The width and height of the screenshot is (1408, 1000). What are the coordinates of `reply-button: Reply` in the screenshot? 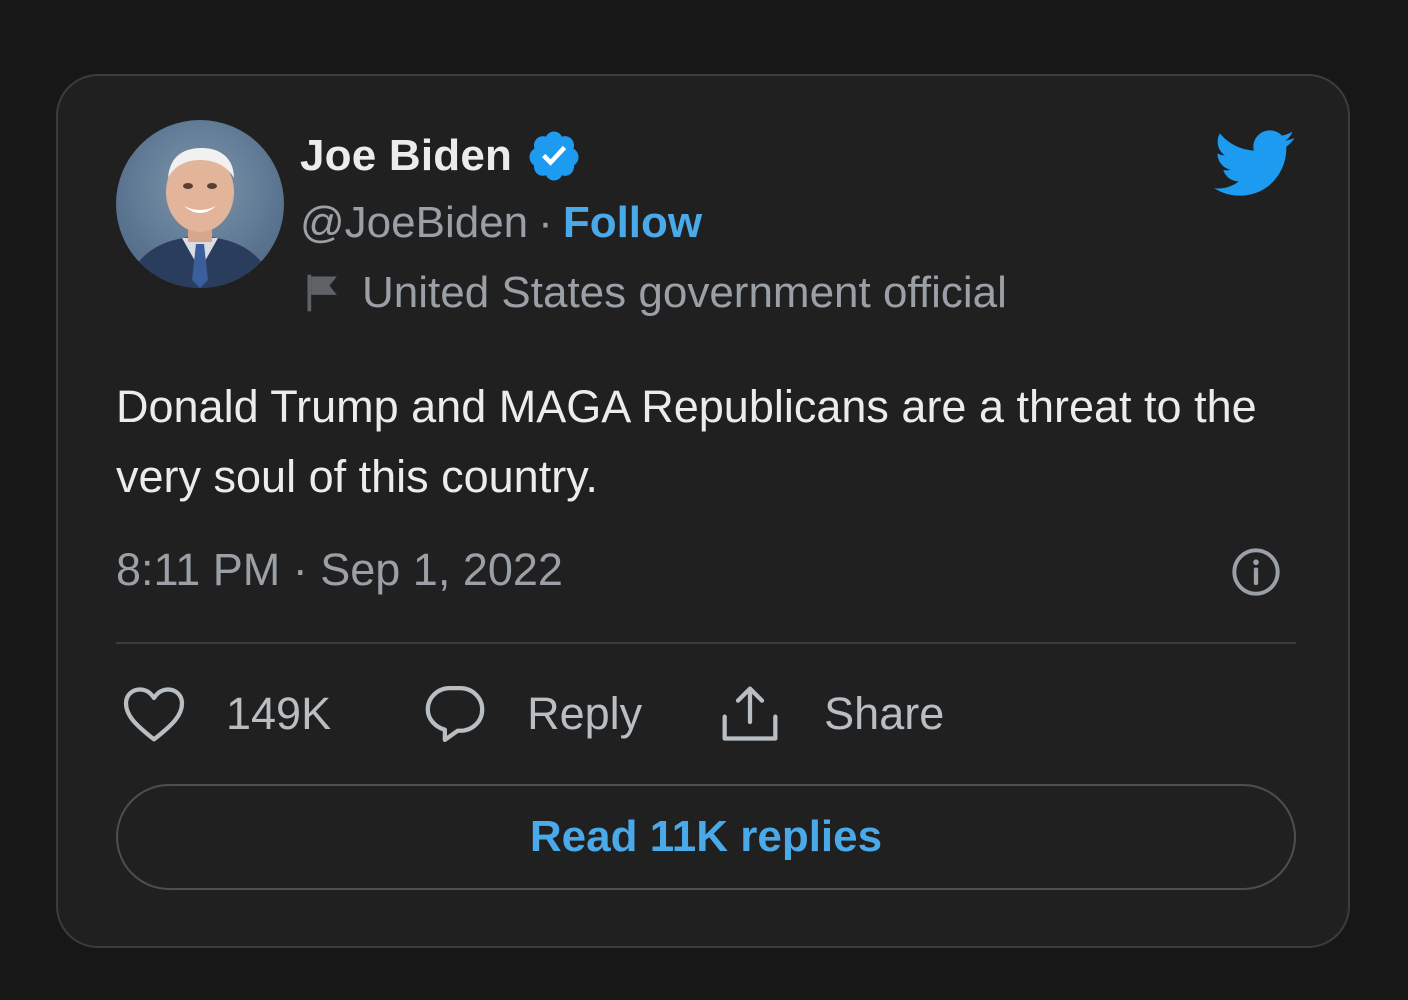 It's located at (532, 714).